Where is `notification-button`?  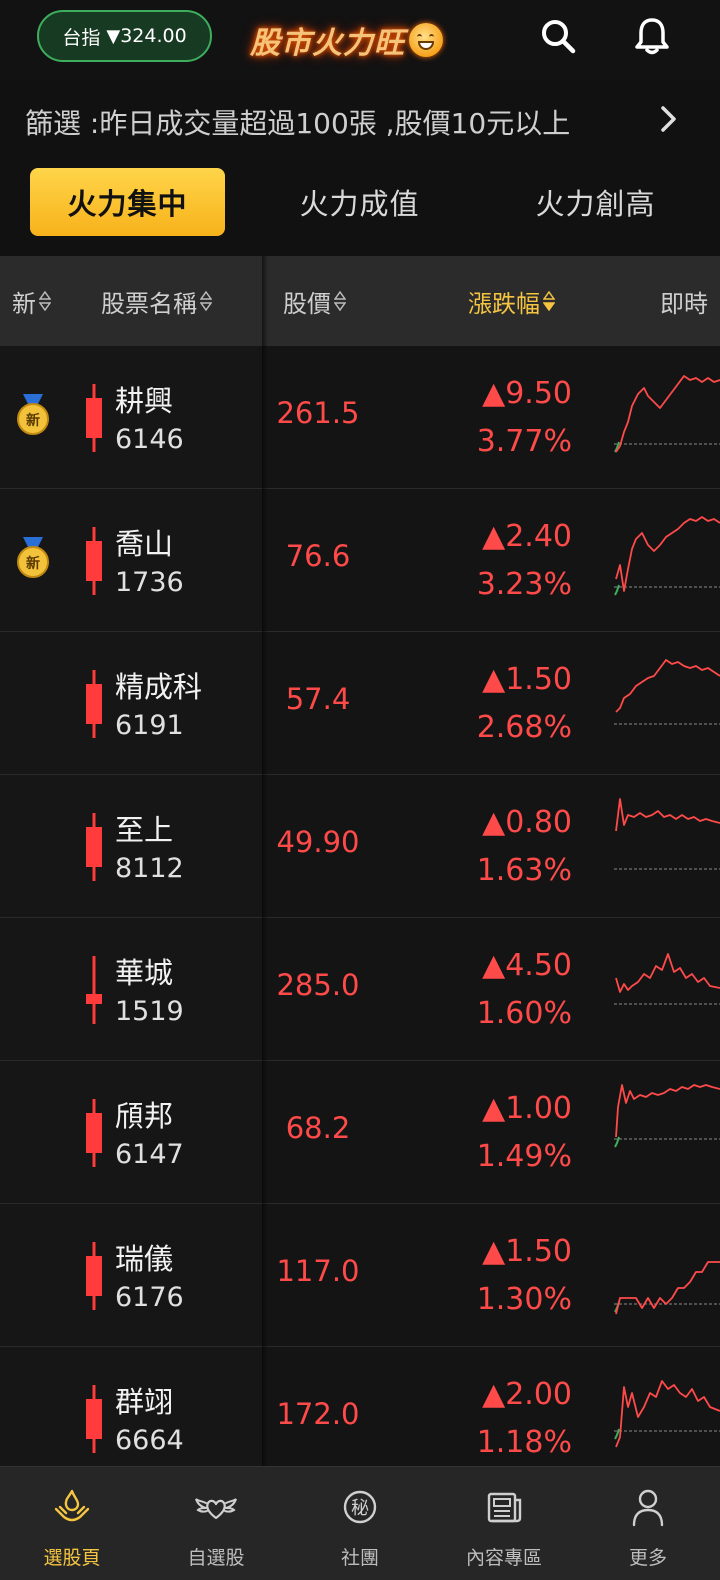 notification-button is located at coordinates (652, 36).